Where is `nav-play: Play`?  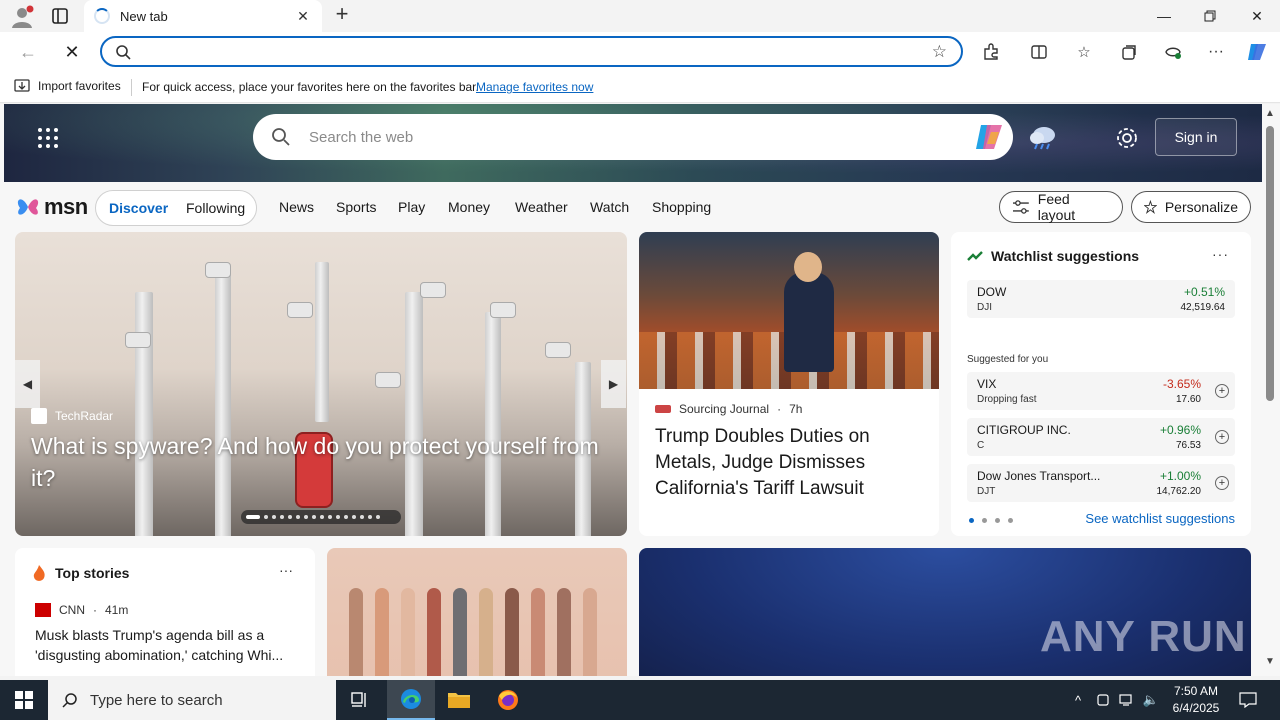 nav-play: Play is located at coordinates (411, 207).